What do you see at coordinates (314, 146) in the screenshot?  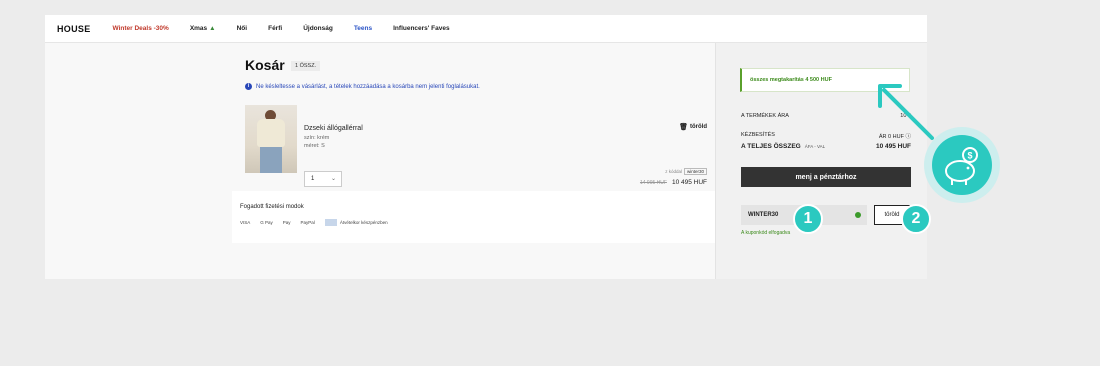 I see `product-size: méret: S` at bounding box center [314, 146].